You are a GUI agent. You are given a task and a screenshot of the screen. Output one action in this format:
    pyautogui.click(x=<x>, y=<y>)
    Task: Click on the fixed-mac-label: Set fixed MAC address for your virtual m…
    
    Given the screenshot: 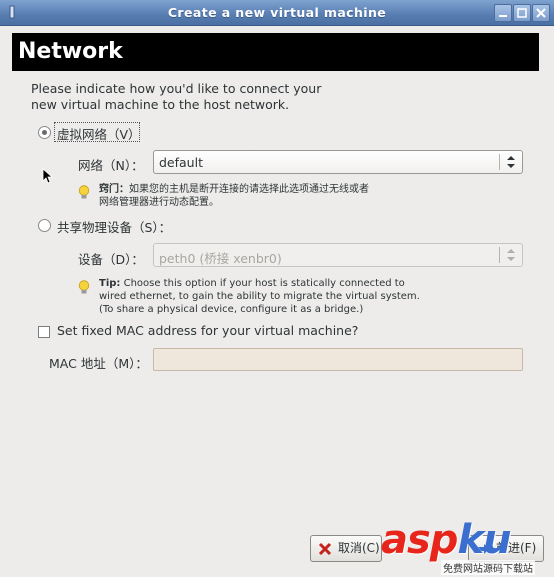 What is the action you would take?
    pyautogui.click(x=207, y=330)
    